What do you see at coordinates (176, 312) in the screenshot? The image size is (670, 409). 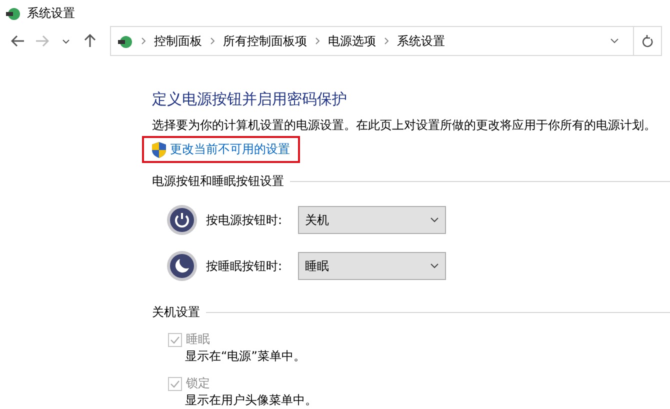 I see `section-title: 关机设置` at bounding box center [176, 312].